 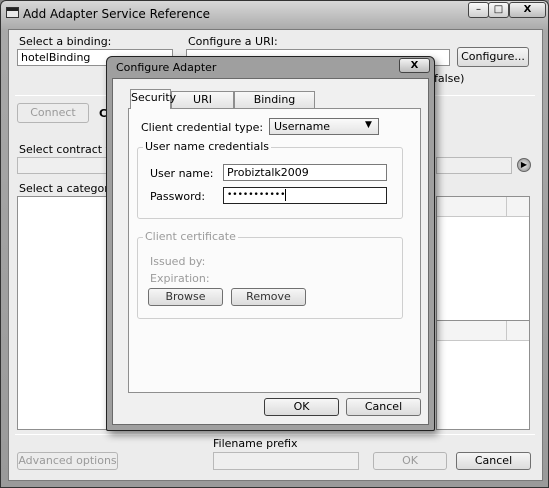 I want to click on username-group-label: User name credentials, so click(x=207, y=146).